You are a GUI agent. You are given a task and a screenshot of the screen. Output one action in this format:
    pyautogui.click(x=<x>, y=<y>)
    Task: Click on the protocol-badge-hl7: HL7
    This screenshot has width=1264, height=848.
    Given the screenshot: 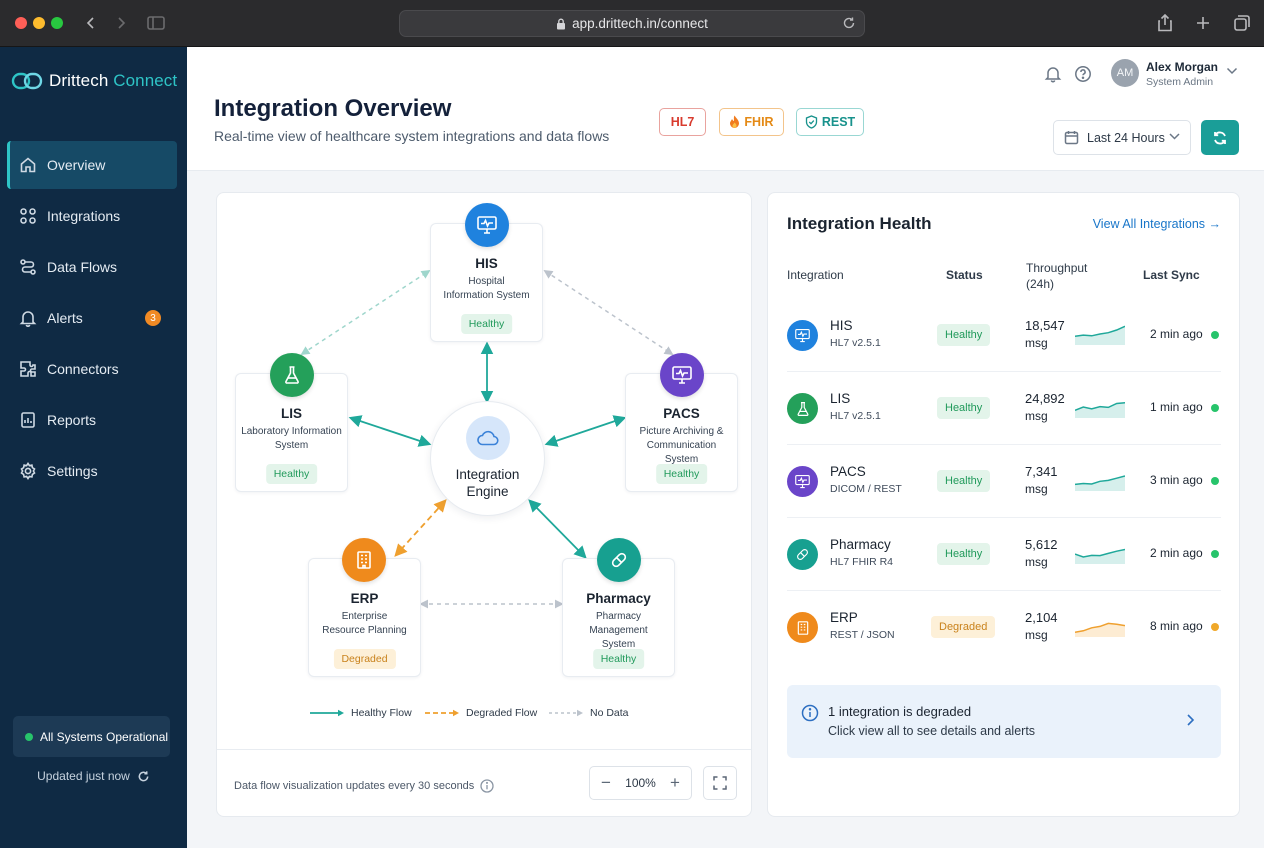 What is the action you would take?
    pyautogui.click(x=682, y=122)
    